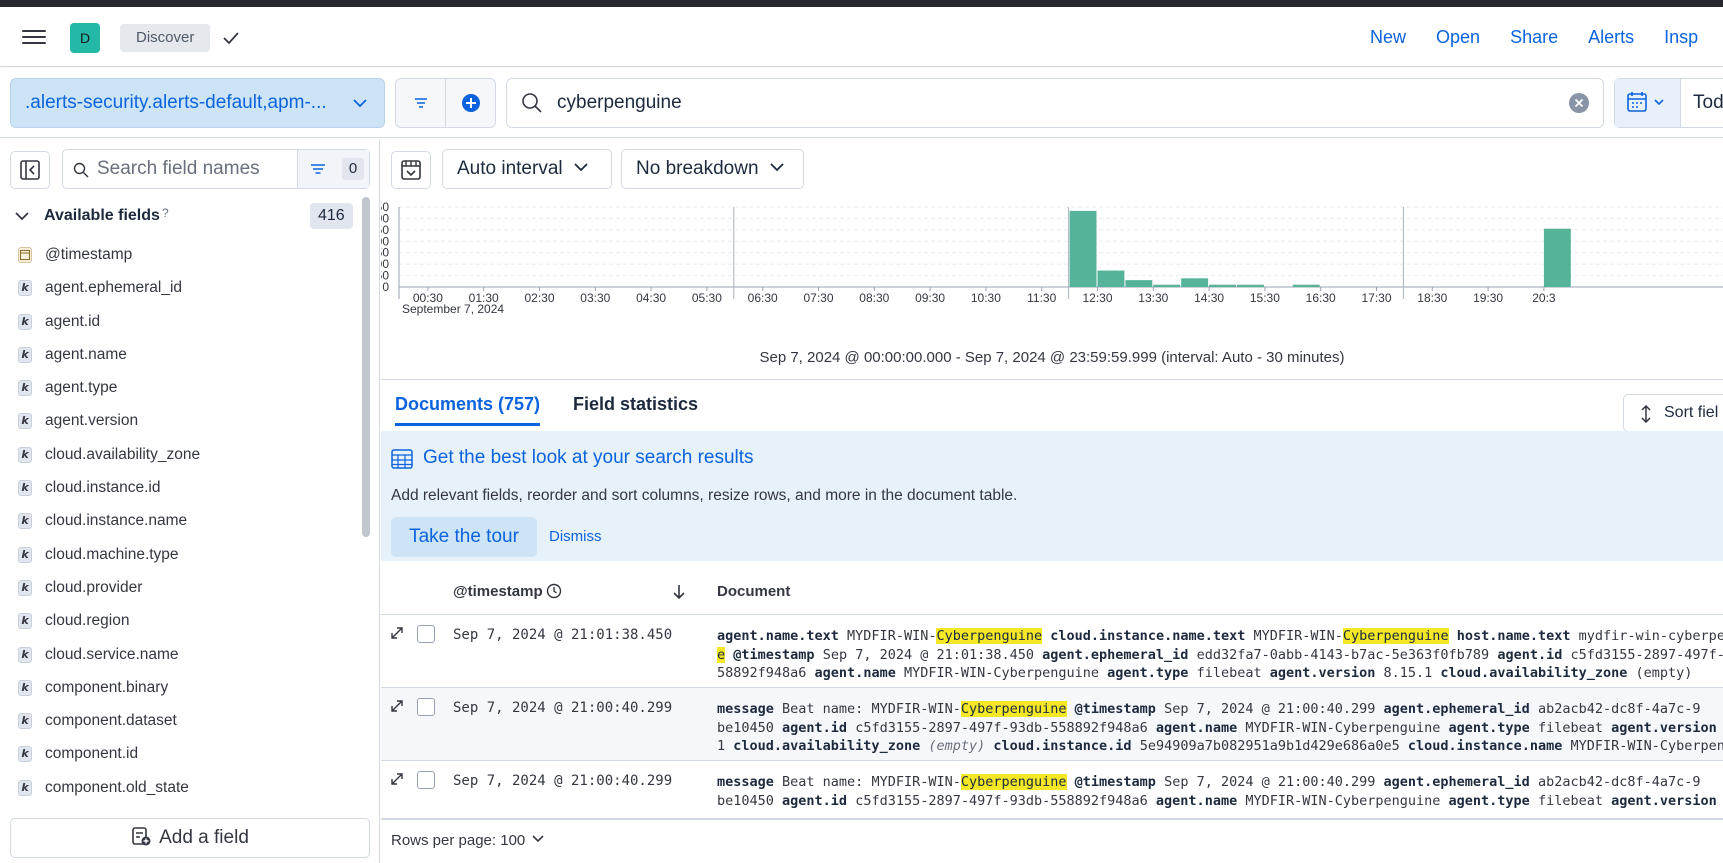  What do you see at coordinates (333, 169) in the screenshot?
I see `field-type-filter-button: 0` at bounding box center [333, 169].